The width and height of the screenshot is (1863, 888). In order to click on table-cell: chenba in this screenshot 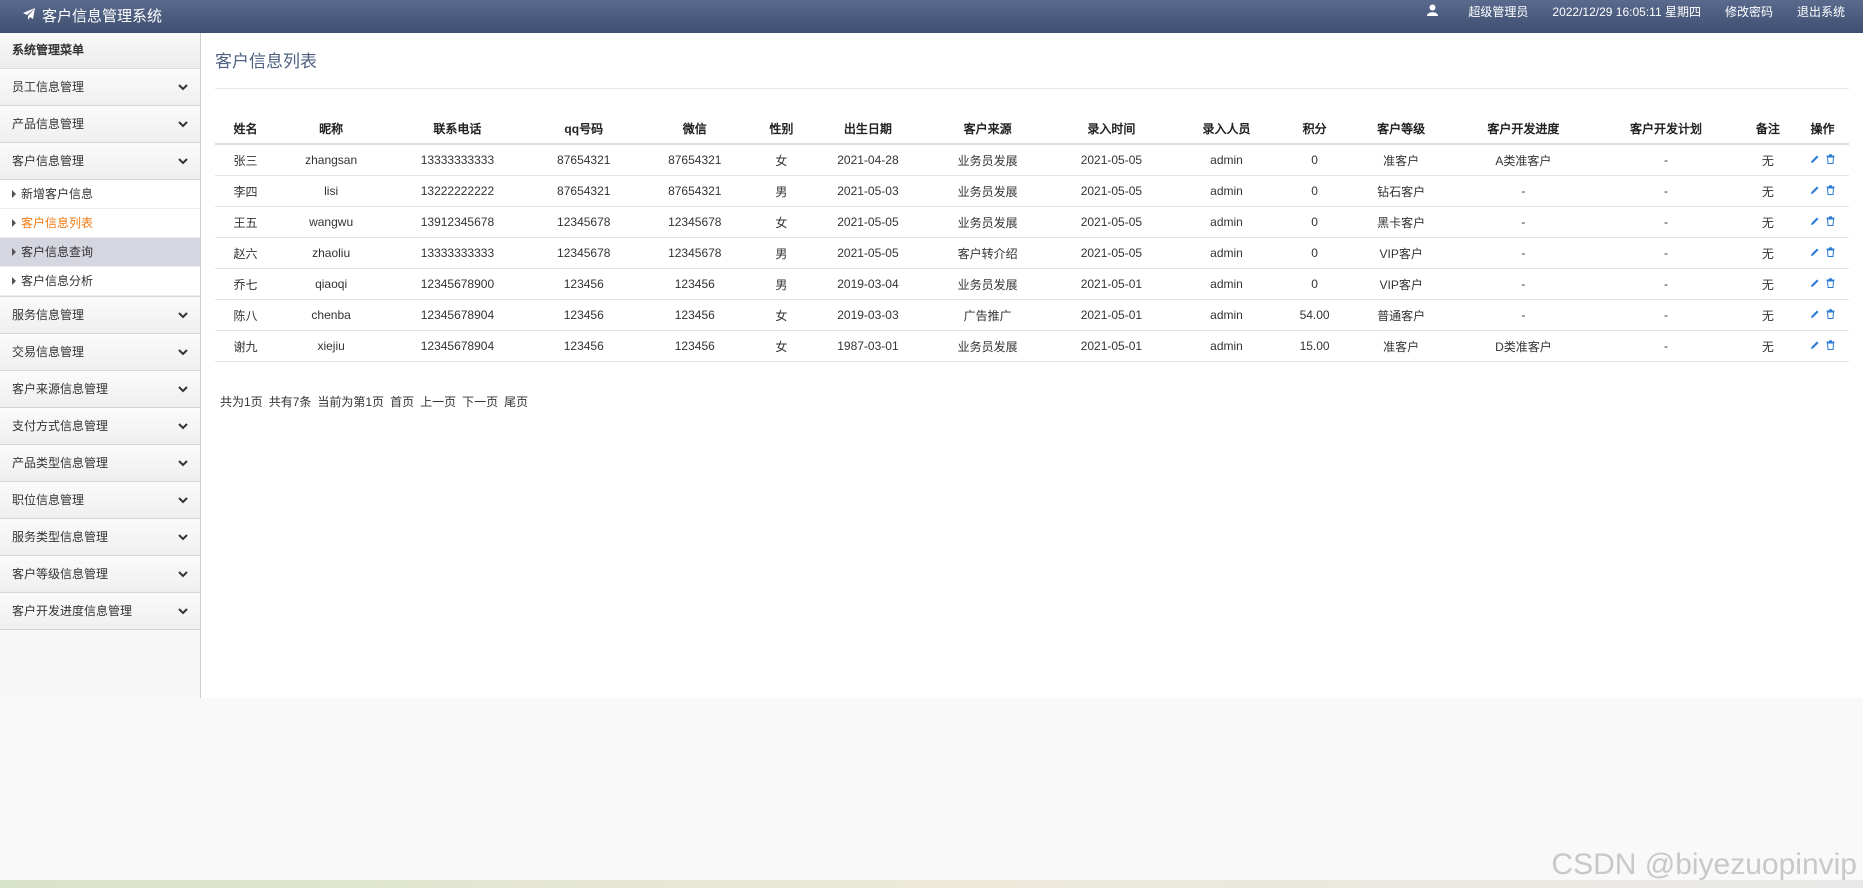, I will do `click(331, 315)`.